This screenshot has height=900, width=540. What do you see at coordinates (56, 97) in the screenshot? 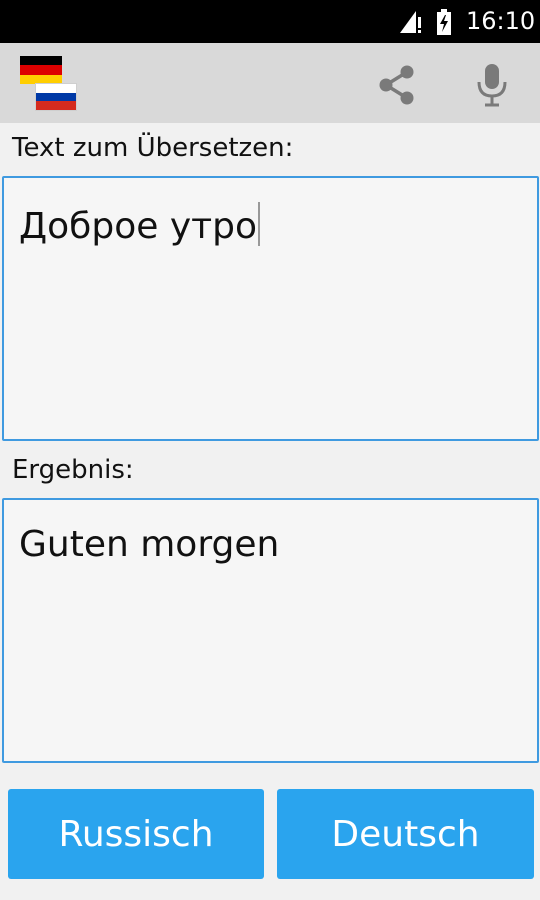
I see `russian-flag-icon` at bounding box center [56, 97].